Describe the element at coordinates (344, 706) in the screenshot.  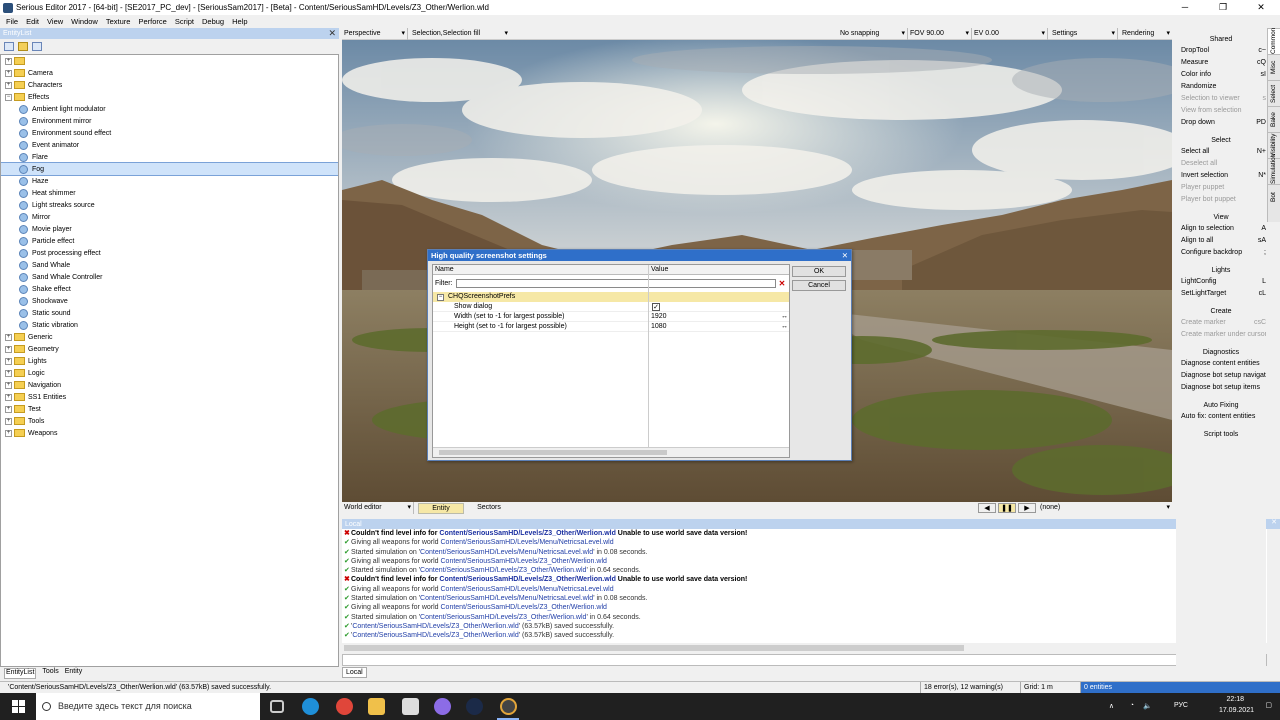
I see `chrome-icon` at that location.